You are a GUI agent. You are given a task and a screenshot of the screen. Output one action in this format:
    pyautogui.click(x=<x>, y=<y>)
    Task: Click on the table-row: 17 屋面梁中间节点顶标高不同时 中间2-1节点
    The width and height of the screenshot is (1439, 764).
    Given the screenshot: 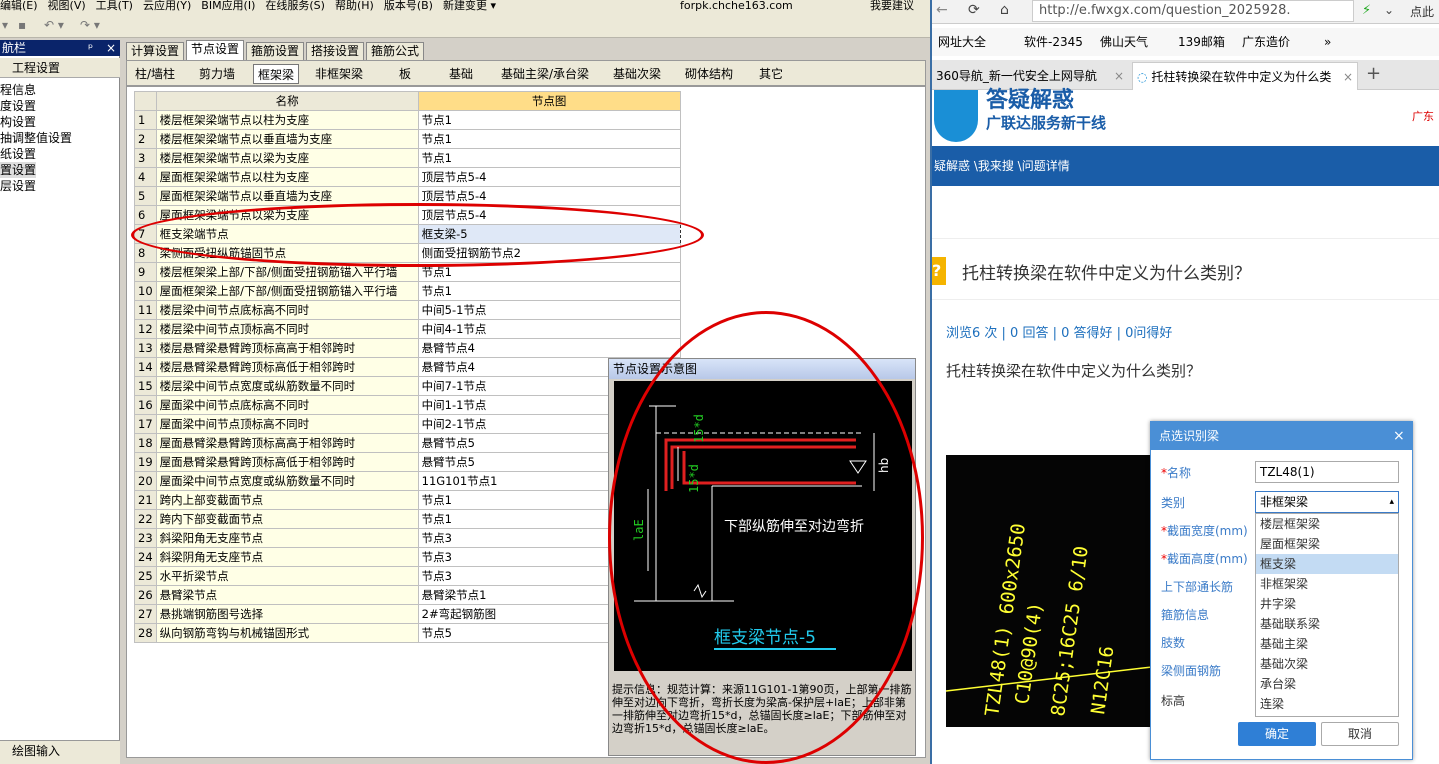 What is the action you would take?
    pyautogui.click(x=407, y=424)
    